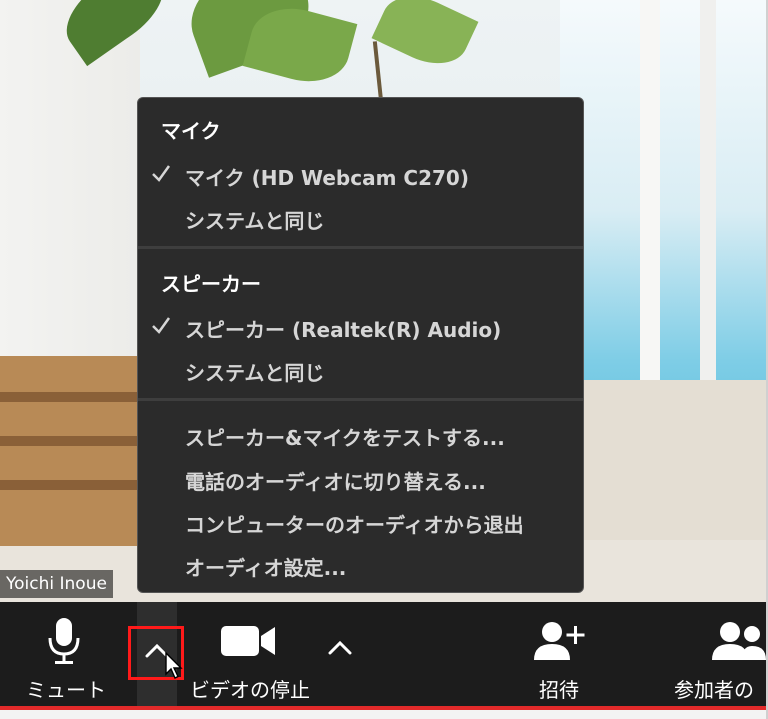 This screenshot has width=768, height=719. I want to click on menu-item-speaker-device: スピーカー (Realtek(R) Audio), so click(360, 327).